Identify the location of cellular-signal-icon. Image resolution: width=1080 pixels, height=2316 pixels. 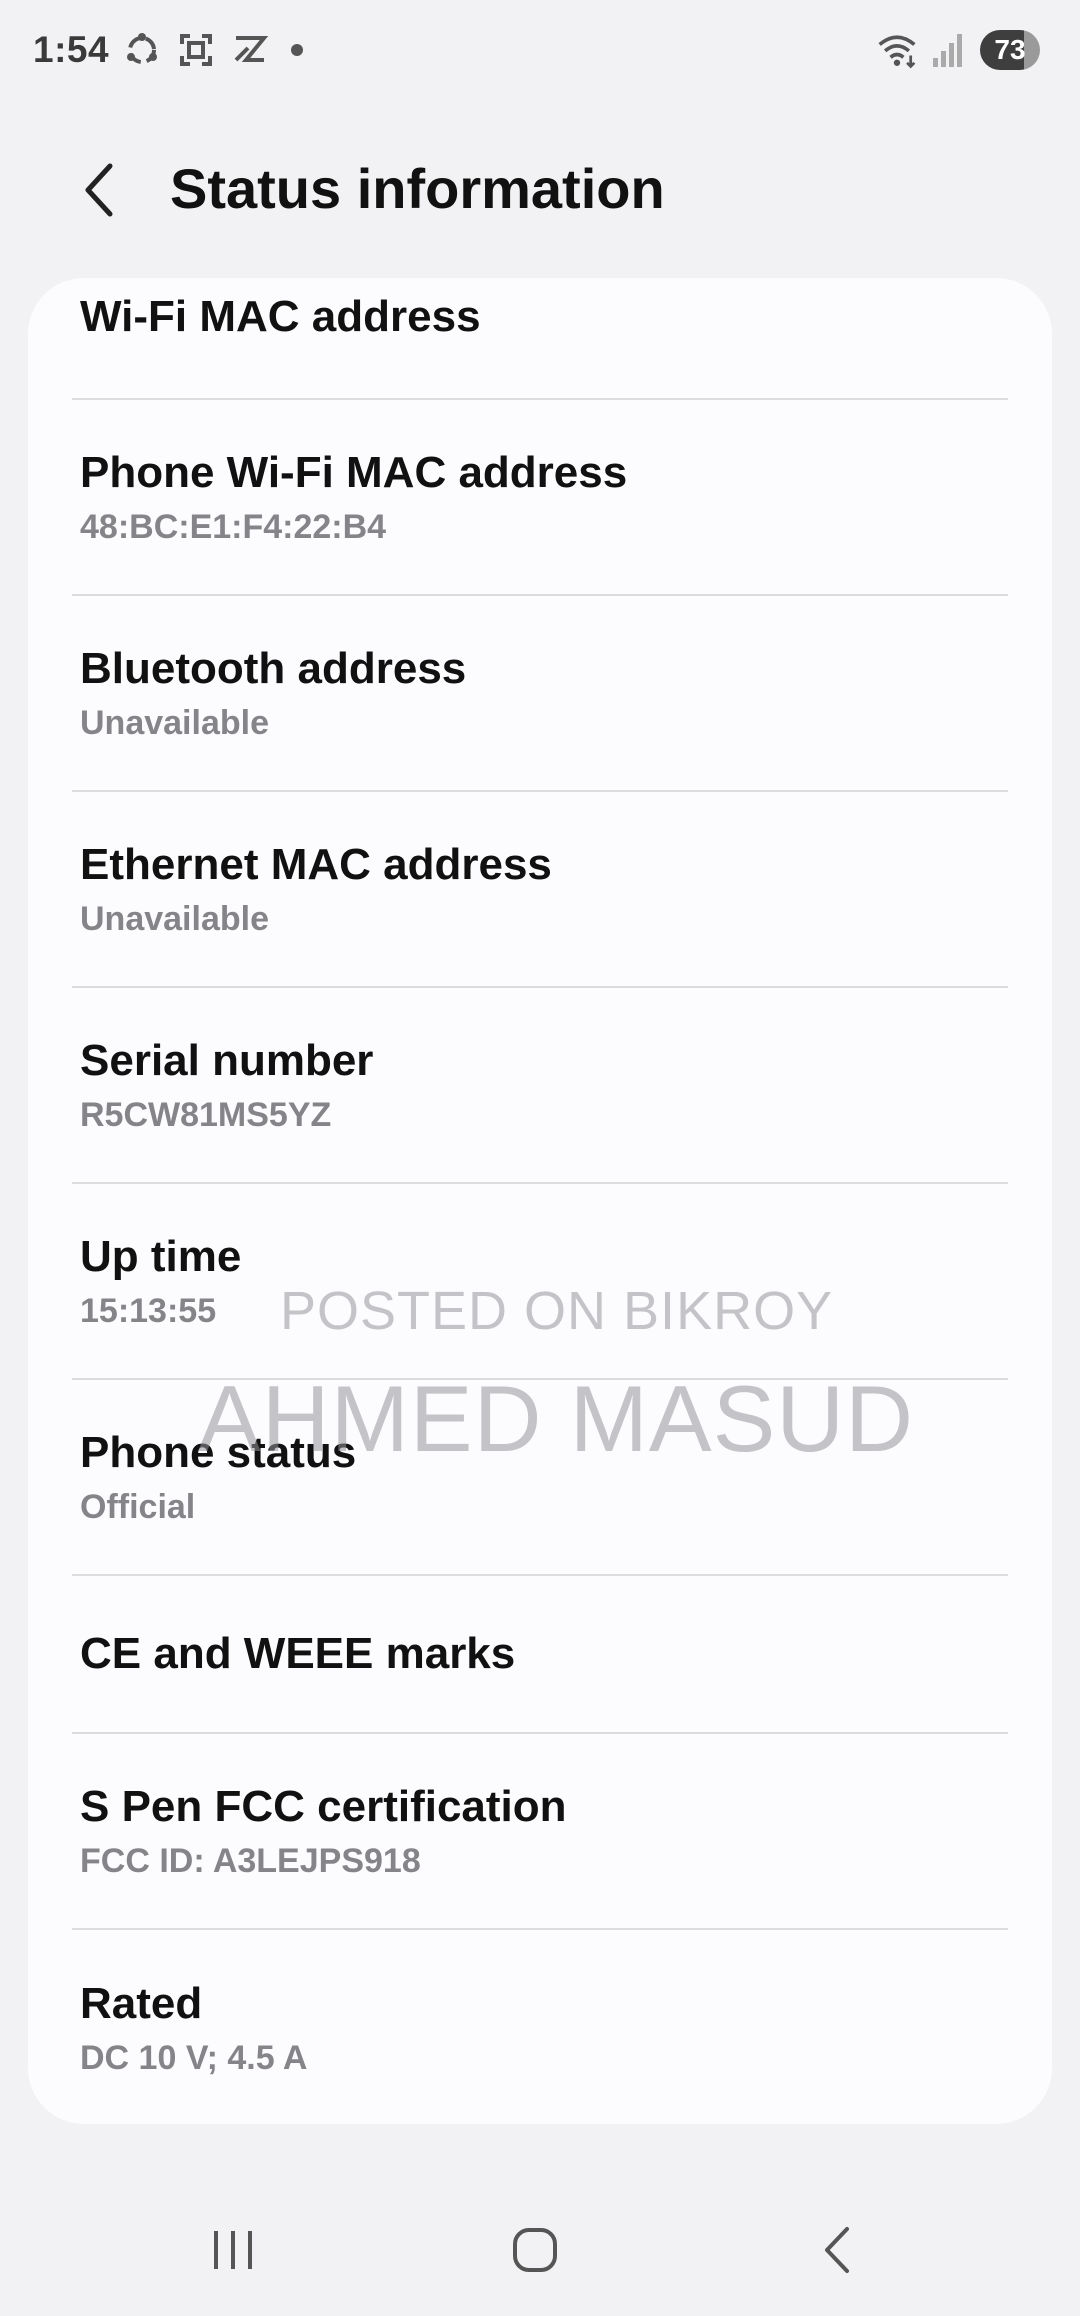
(949, 50).